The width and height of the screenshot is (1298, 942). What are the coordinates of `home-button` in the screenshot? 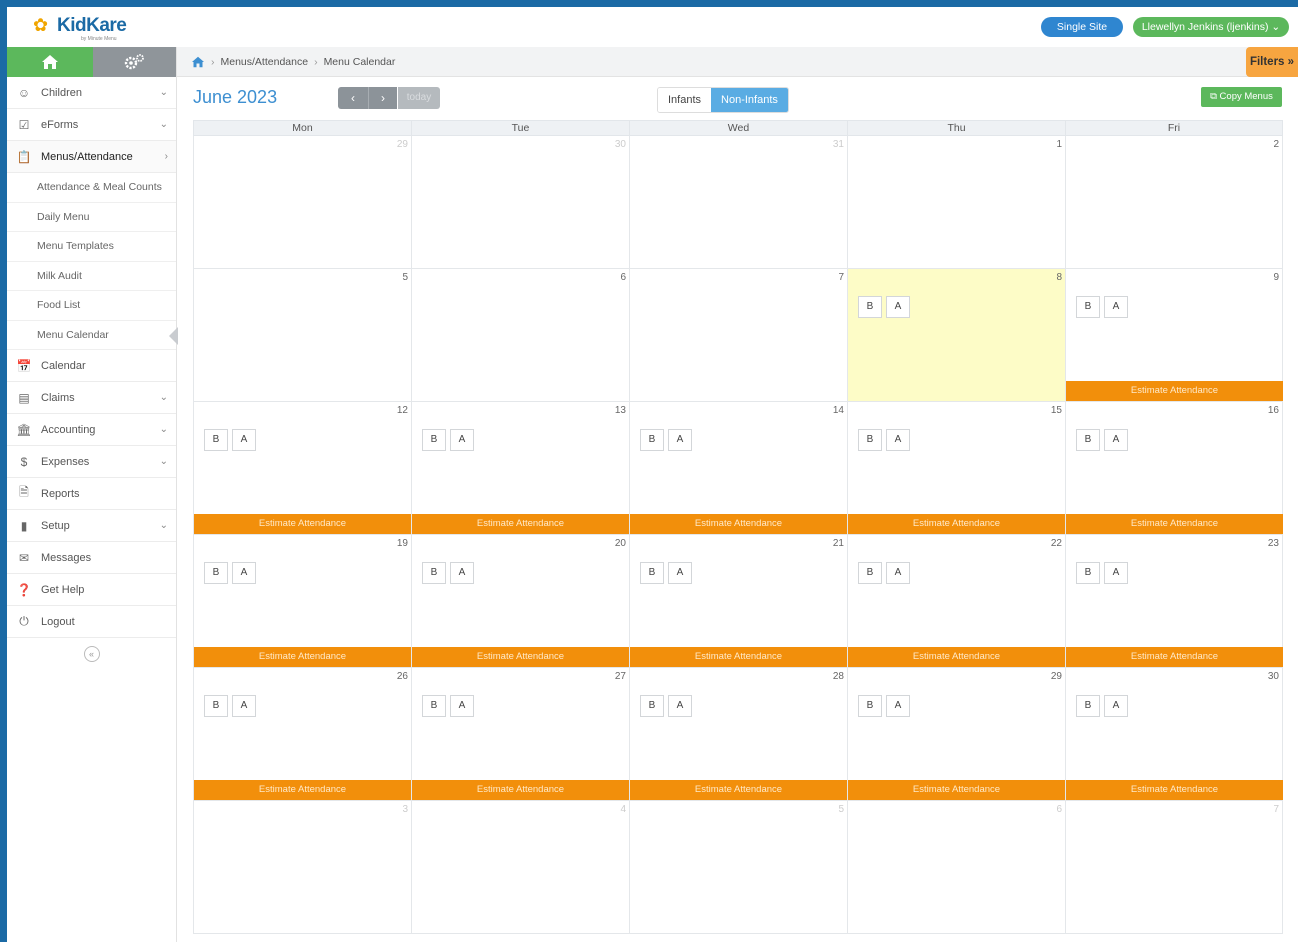 It's located at (50, 62).